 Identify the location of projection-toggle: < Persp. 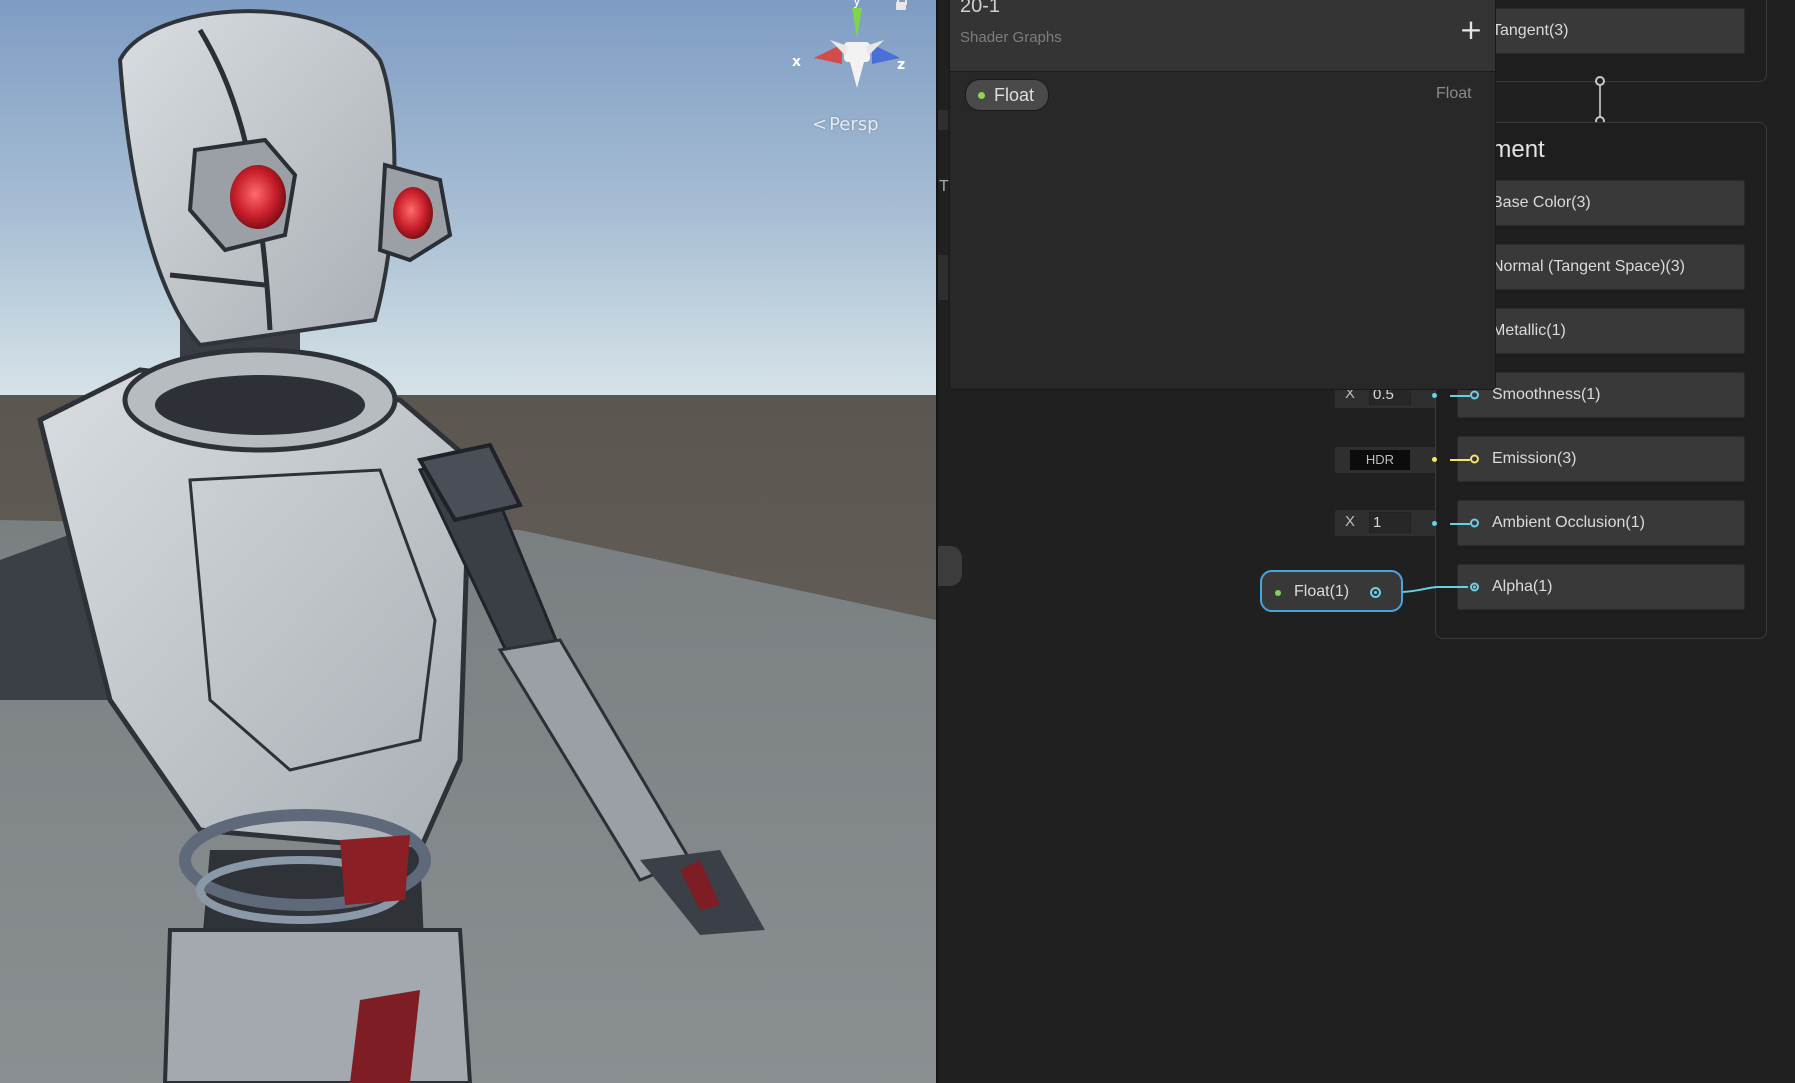
(845, 124).